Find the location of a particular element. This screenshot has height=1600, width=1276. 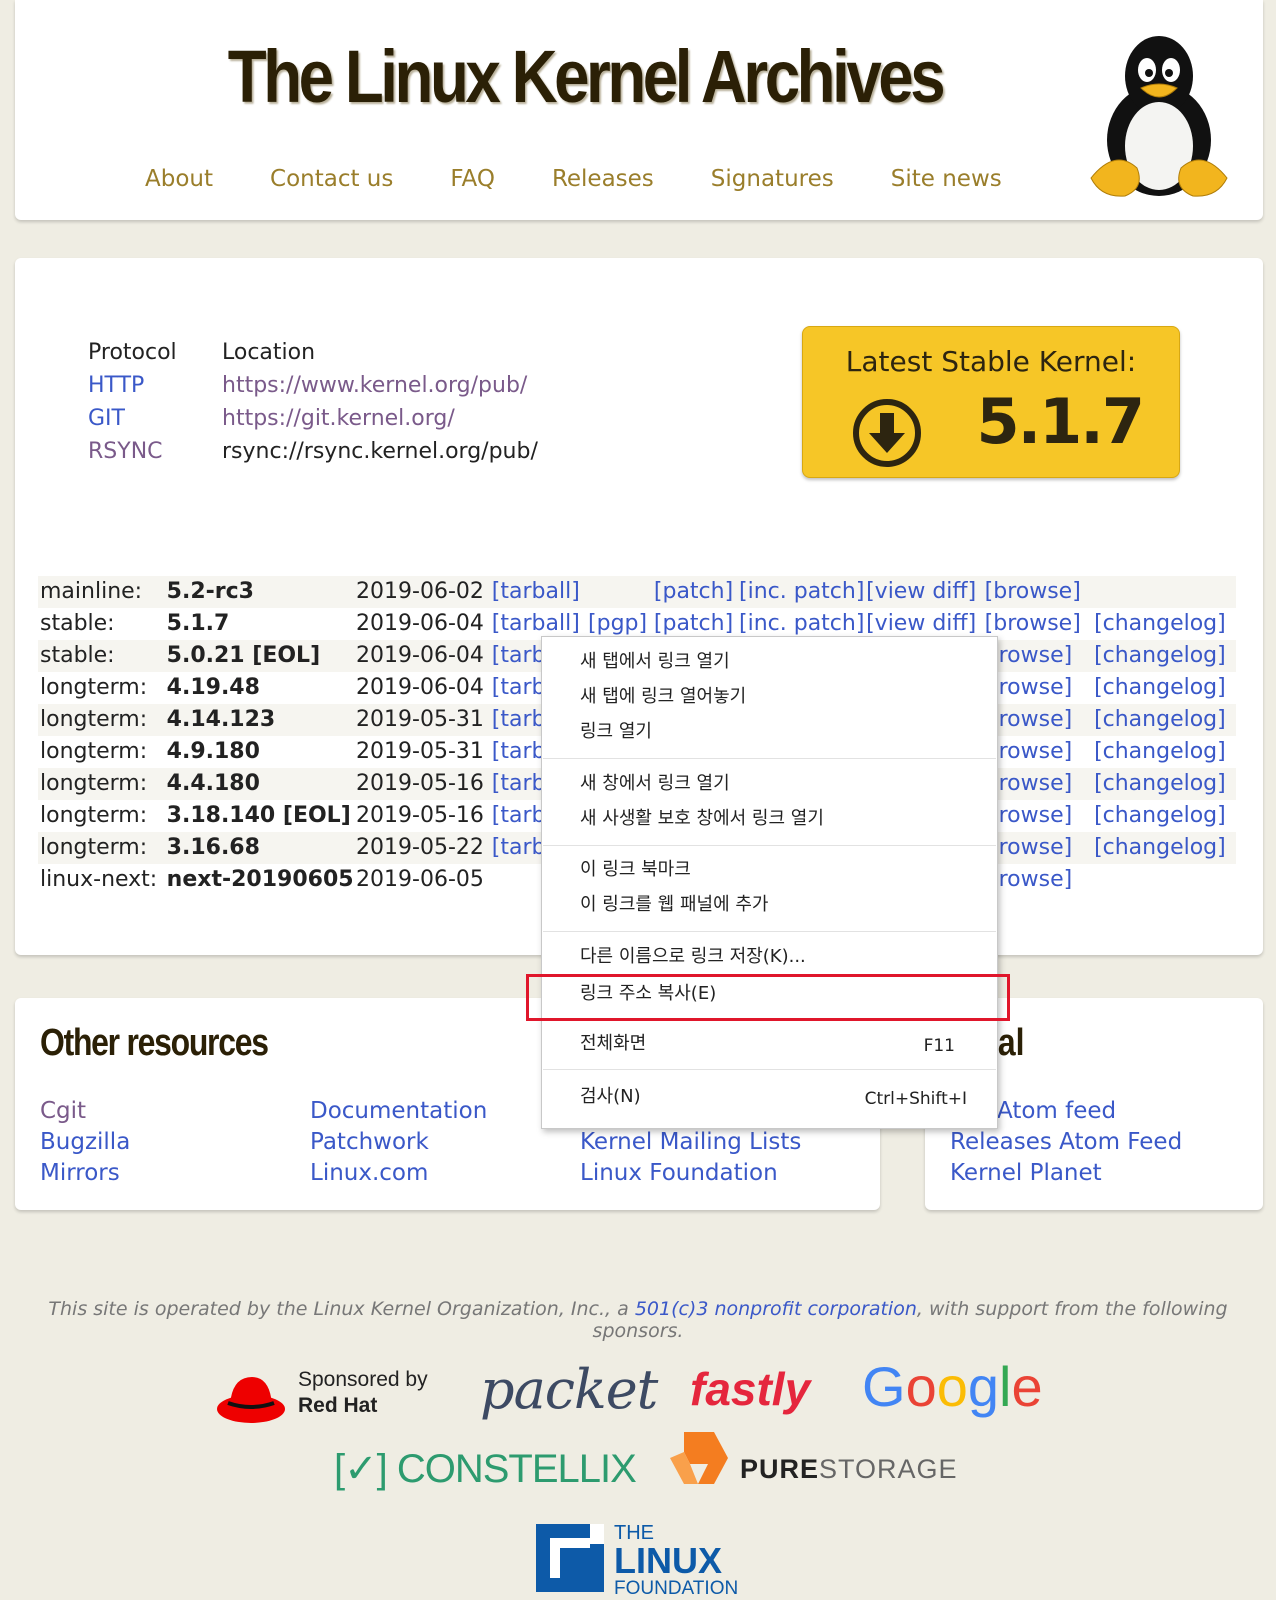

nav-contact-us: Contact us is located at coordinates (331, 179).